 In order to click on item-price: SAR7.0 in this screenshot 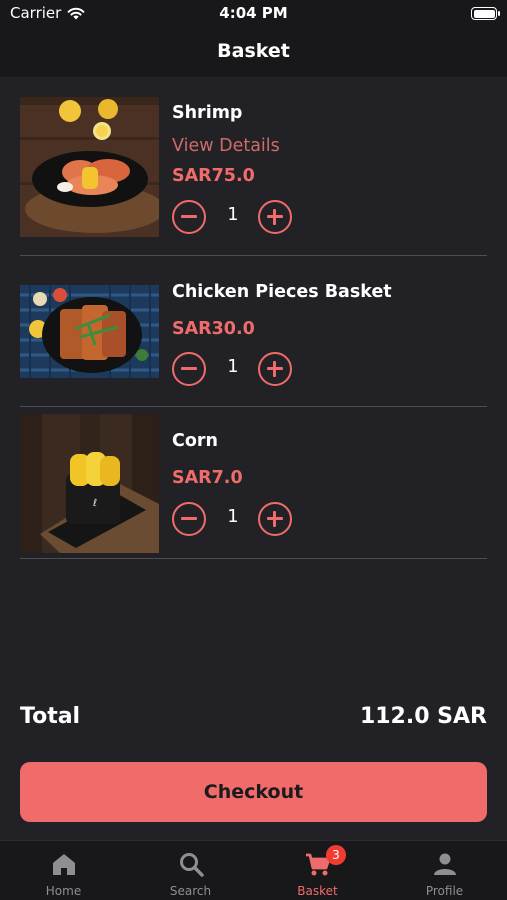, I will do `click(207, 478)`.